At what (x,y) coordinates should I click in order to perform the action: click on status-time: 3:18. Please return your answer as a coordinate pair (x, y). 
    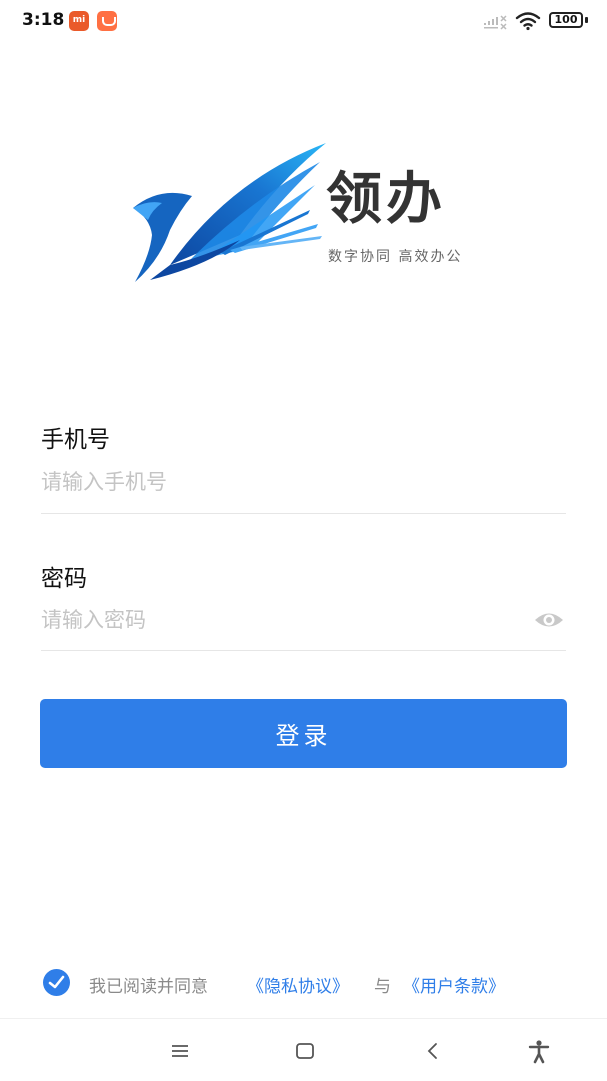
    Looking at the image, I should click on (43, 20).